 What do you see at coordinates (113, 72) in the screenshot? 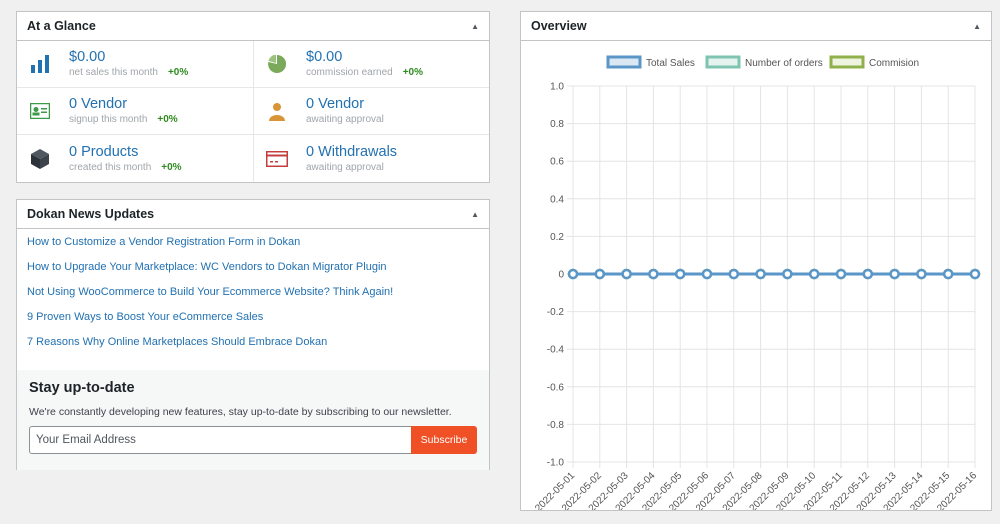
I see `stat-label: net sales this month` at bounding box center [113, 72].